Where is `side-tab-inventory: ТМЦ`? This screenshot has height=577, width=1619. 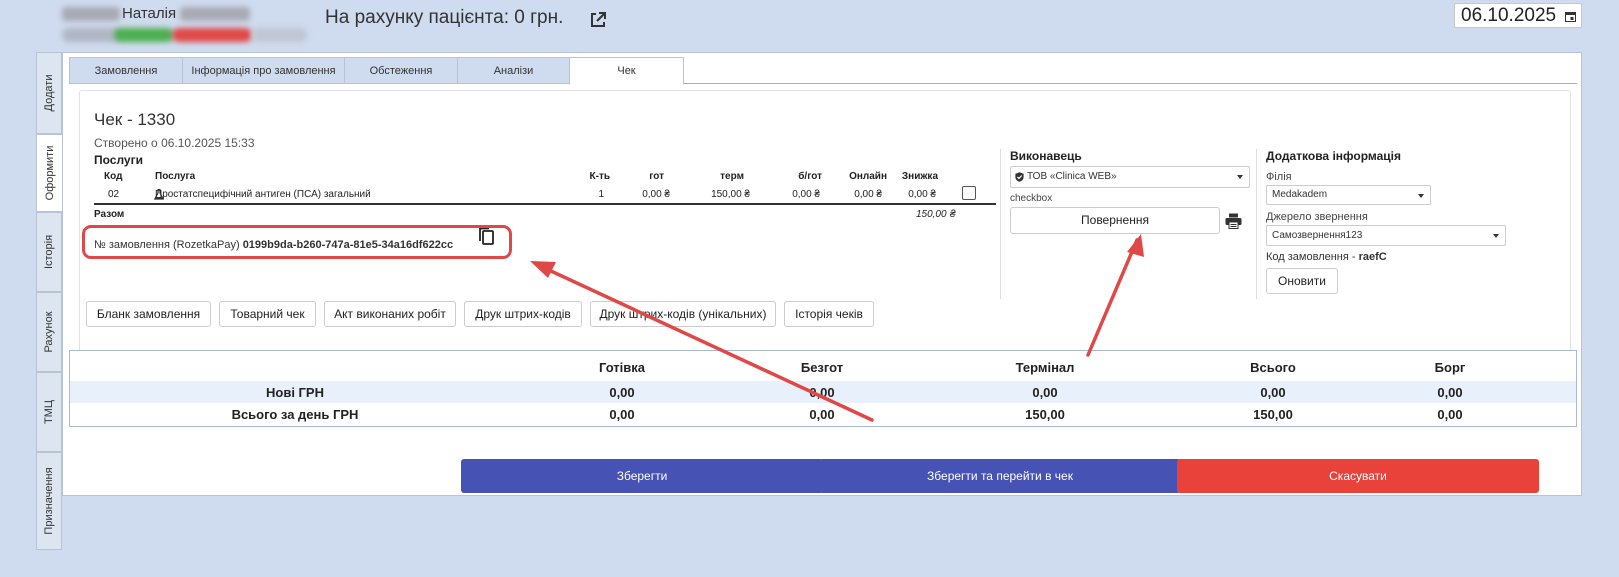
side-tab-inventory: ТМЦ is located at coordinates (49, 412).